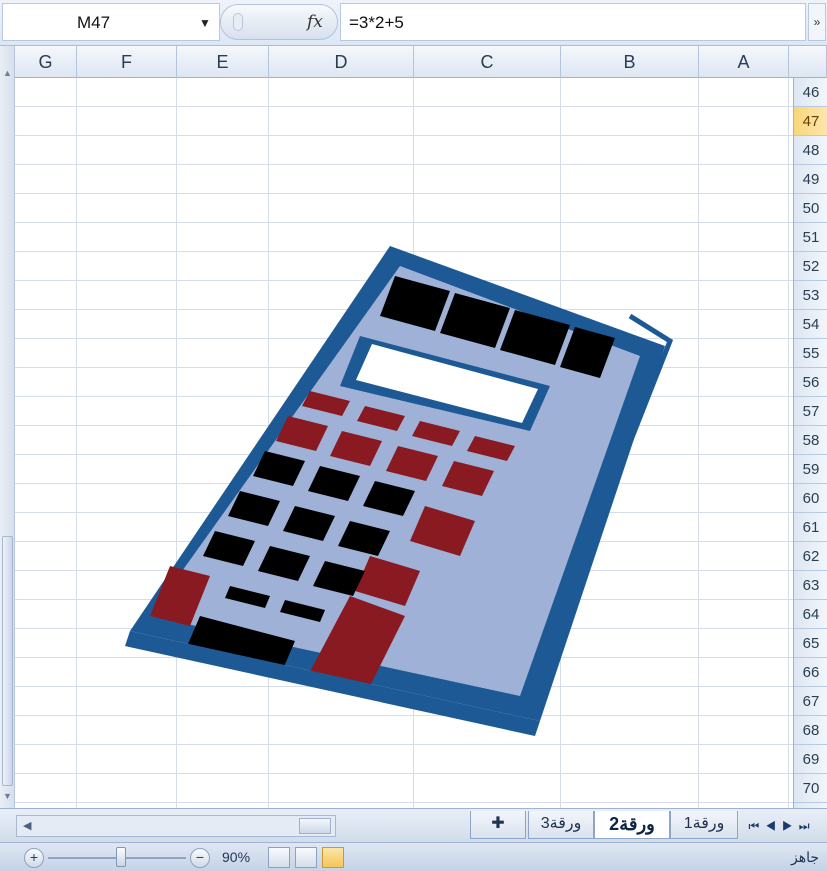  What do you see at coordinates (773, 826) in the screenshot?
I see `prev-sheet-icon: ◀` at bounding box center [773, 826].